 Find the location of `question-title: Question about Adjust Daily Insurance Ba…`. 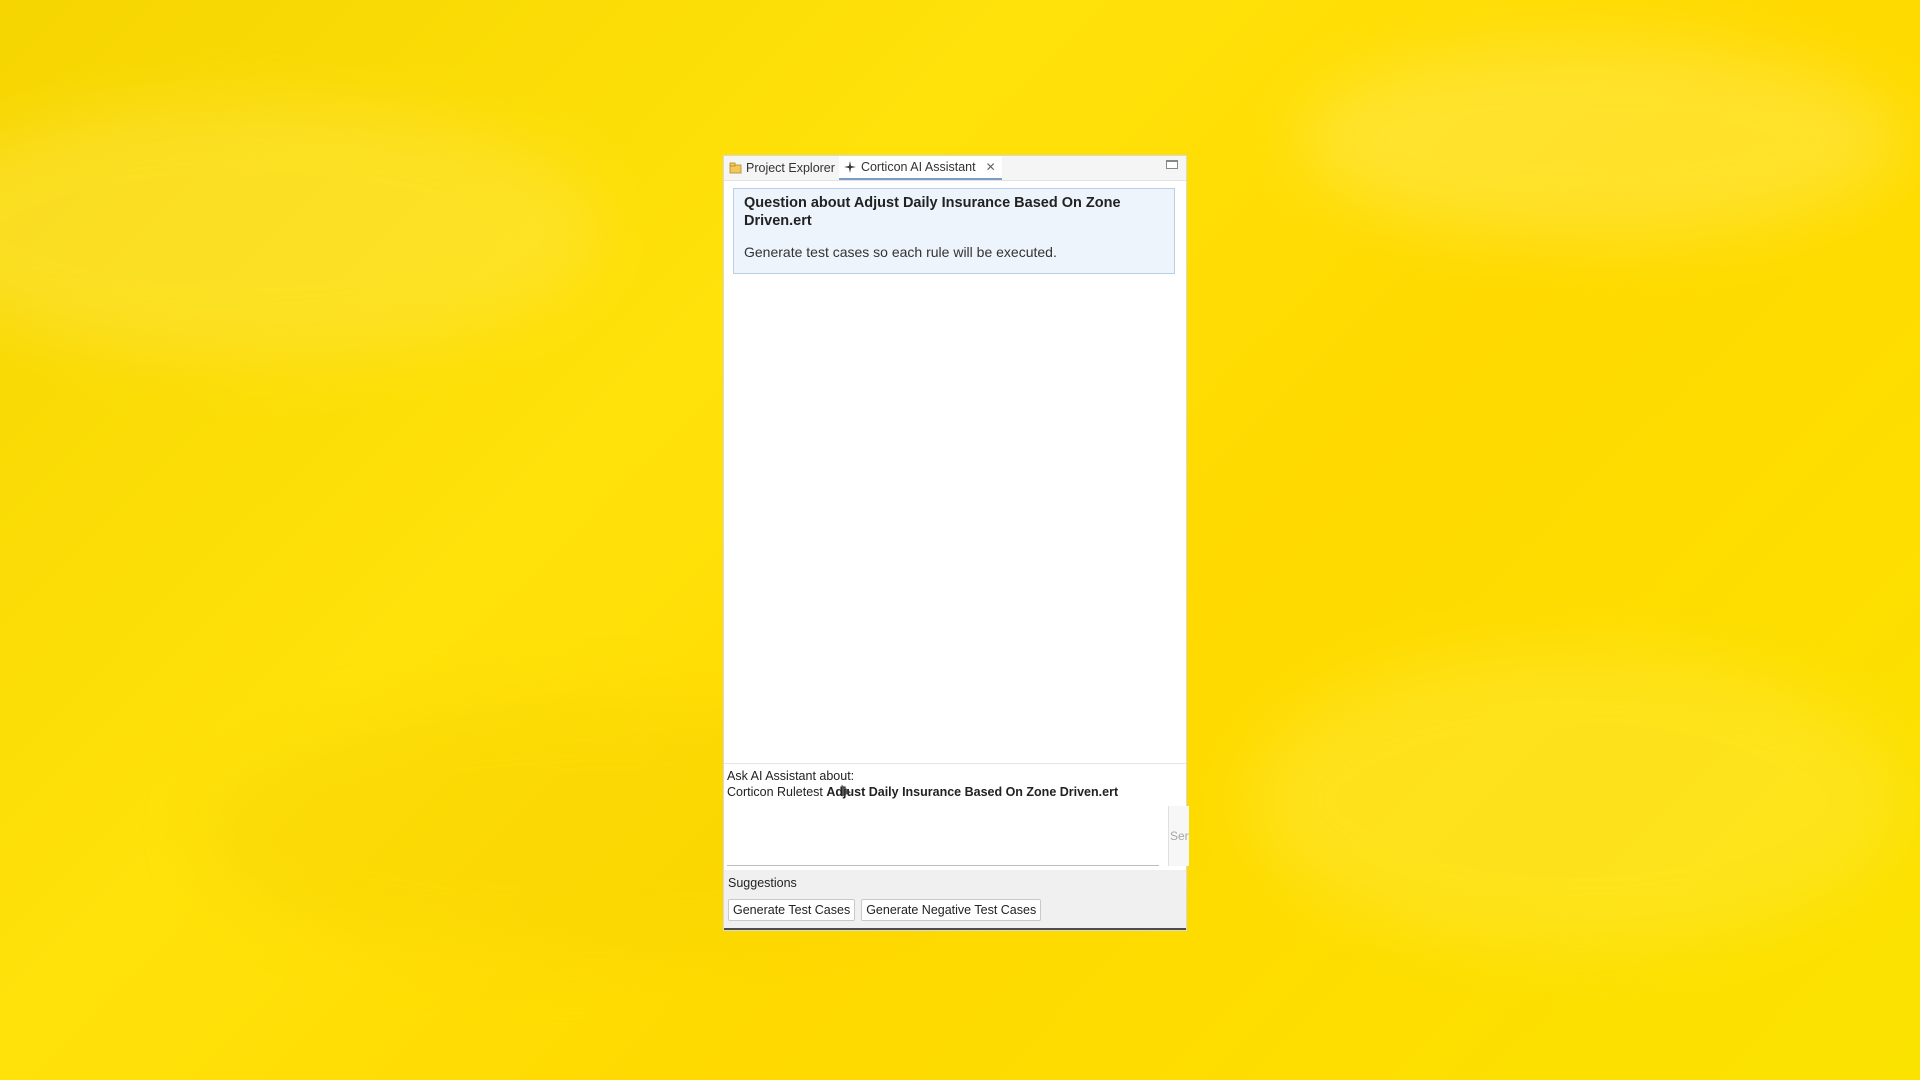

question-title: Question about Adjust Daily Insurance Ba… is located at coordinates (932, 212).